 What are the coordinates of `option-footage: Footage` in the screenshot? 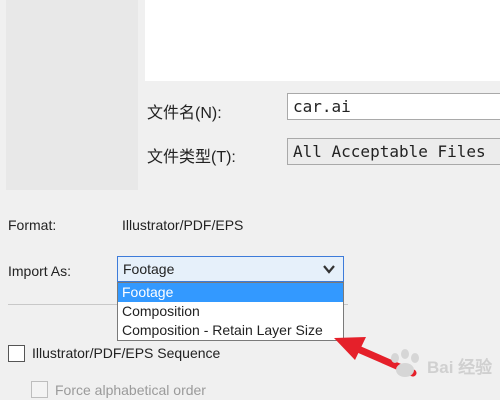 It's located at (230, 292).